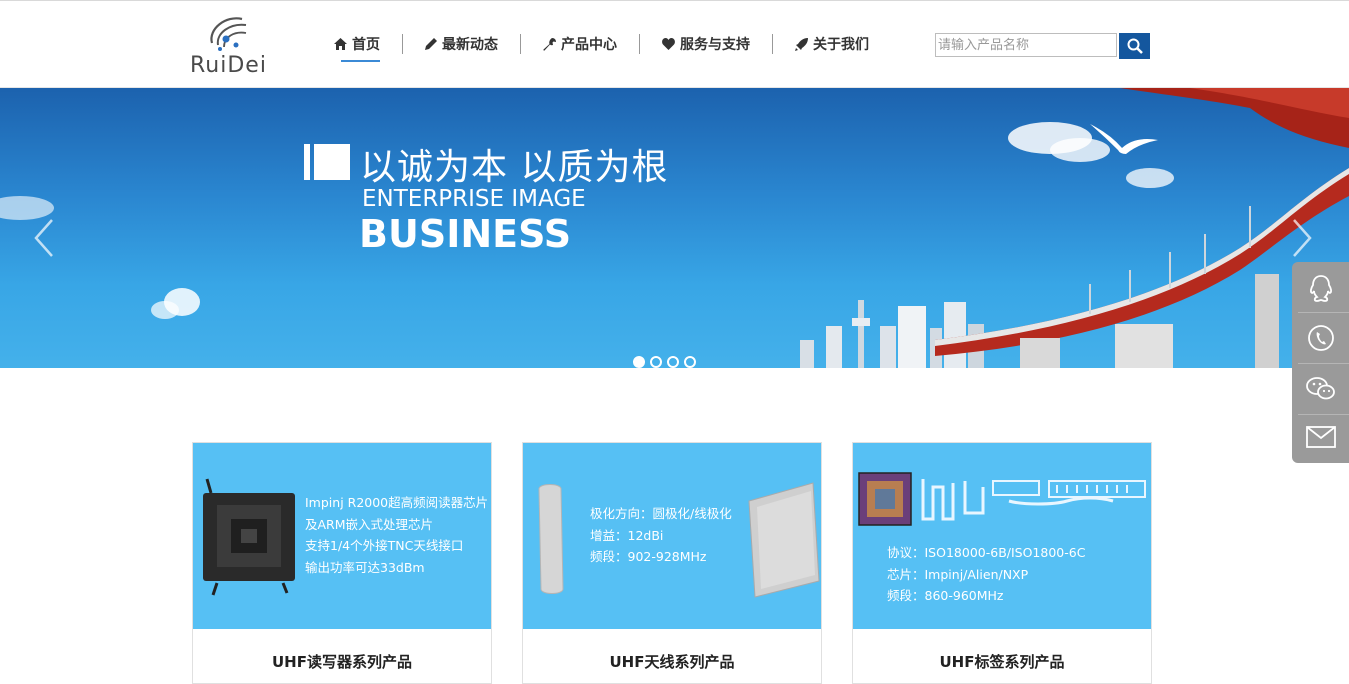 This screenshot has height=684, width=1349. Describe the element at coordinates (589, 45) in the screenshot. I see `nav-label: 产品中心` at that location.